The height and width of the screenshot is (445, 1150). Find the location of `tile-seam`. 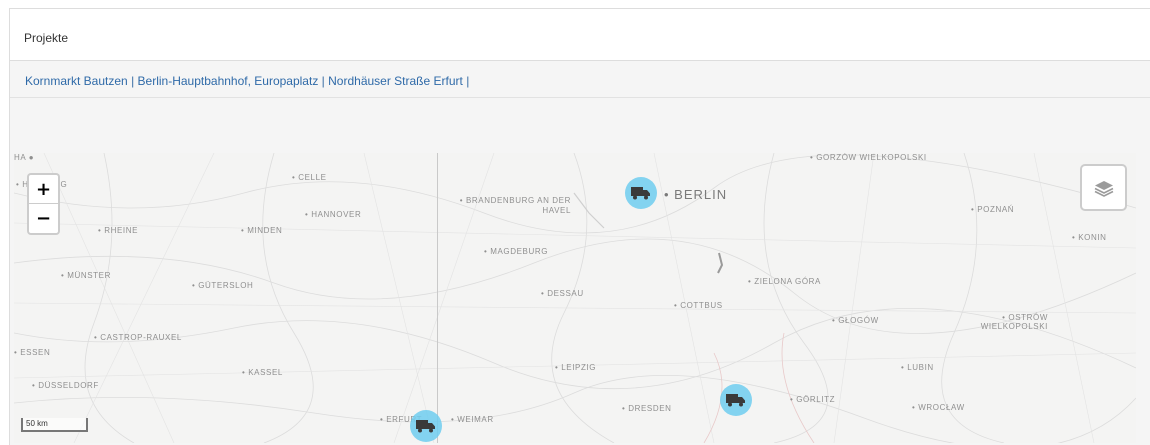

tile-seam is located at coordinates (437, 298).